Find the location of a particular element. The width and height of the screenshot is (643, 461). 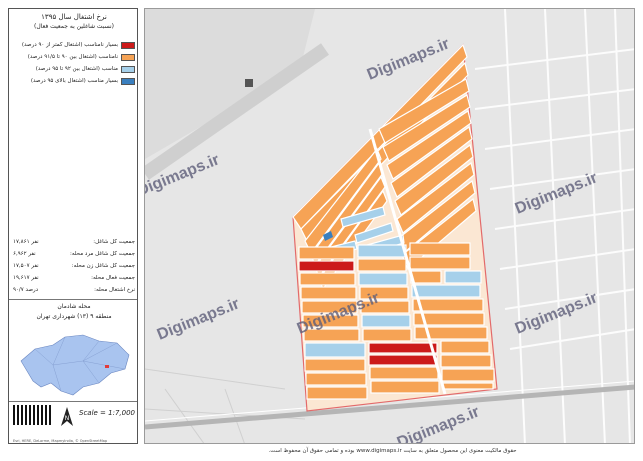

stat-row: جمعیت کل شاغل: ۱۷,۸۶۱ نفر is located at coordinates (74, 242).